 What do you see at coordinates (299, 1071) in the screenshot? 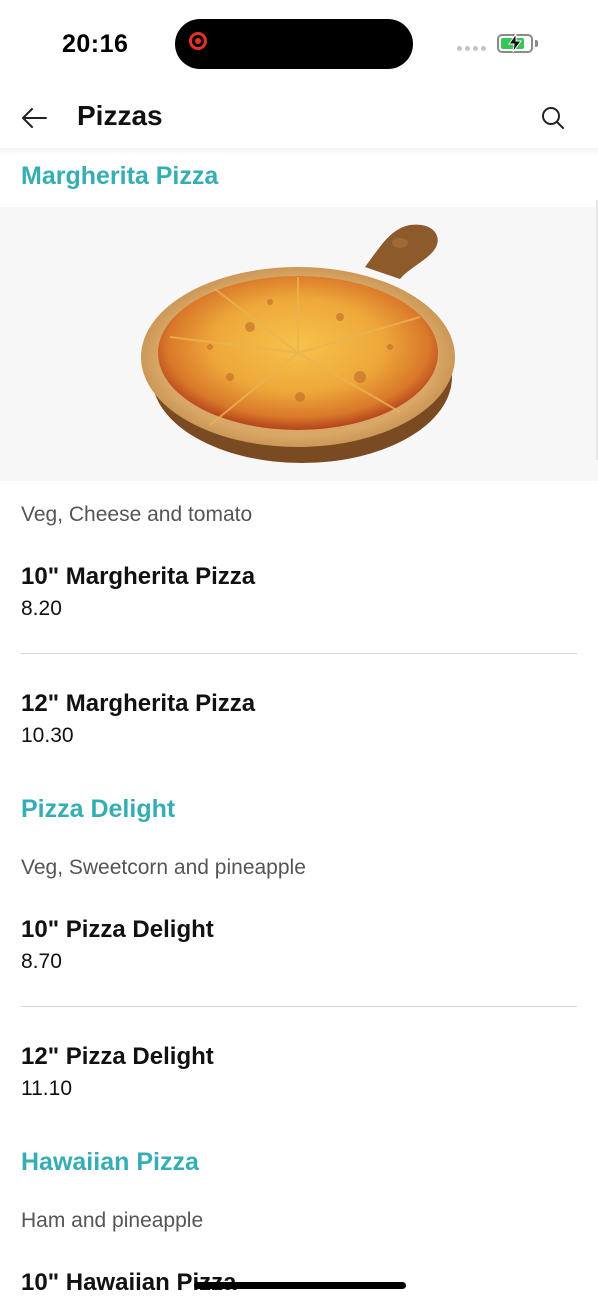
I see `menu-item: 12" Pizza Delight 11.10` at bounding box center [299, 1071].